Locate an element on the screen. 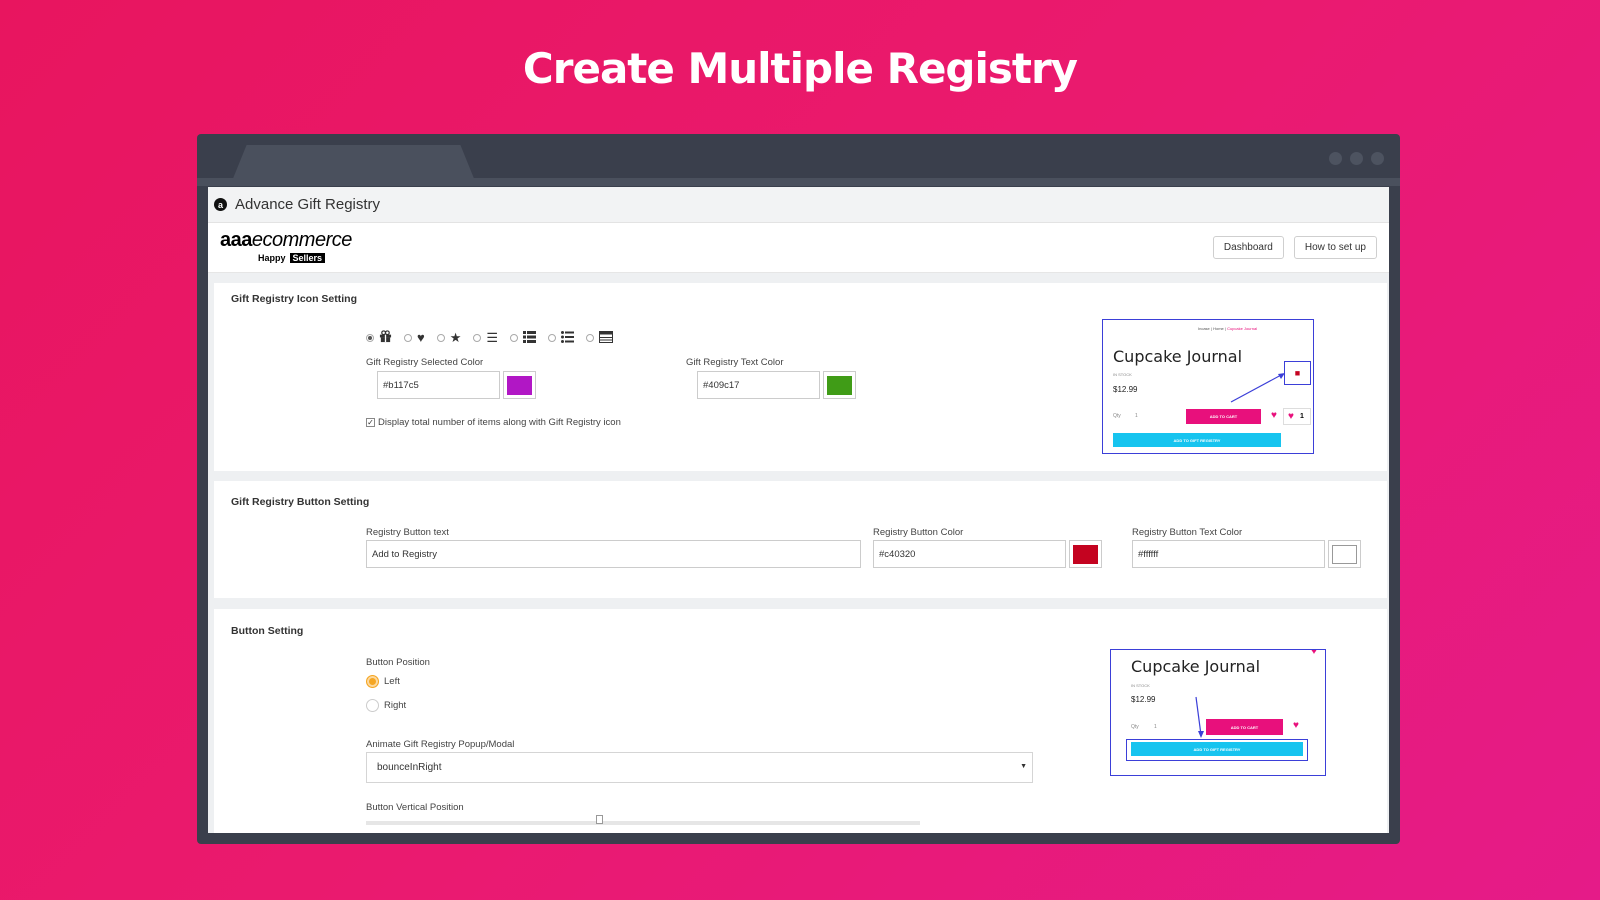 Image resolution: width=1600 pixels, height=900 pixels. selected-color-picker is located at coordinates (519, 385).